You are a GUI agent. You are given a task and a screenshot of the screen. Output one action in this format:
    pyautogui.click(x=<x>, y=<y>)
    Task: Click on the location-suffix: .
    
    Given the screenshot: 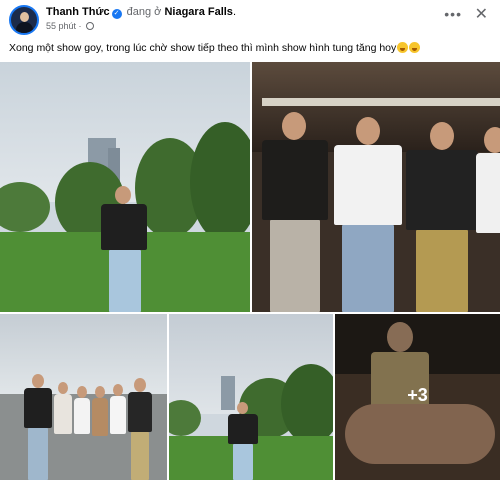 What is the action you would take?
    pyautogui.click(x=234, y=12)
    